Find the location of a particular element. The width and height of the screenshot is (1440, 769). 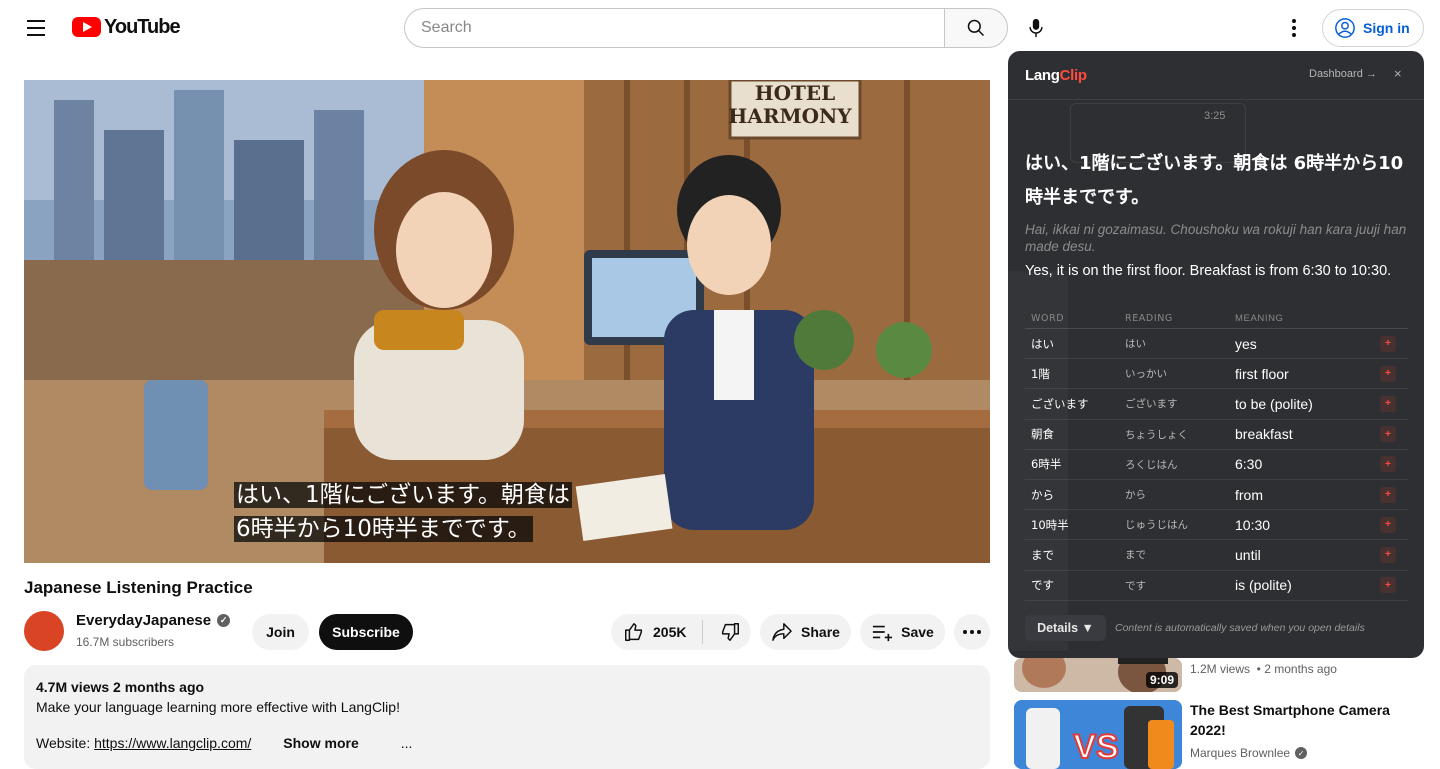

like-count: 205K is located at coordinates (669, 632).